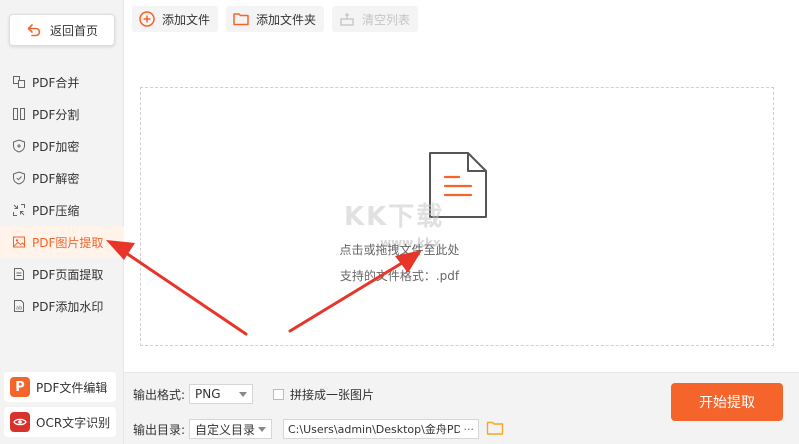 This screenshot has height=444, width=799. Describe the element at coordinates (386, 19) in the screenshot. I see `clear-list-label: 清空列表` at that location.